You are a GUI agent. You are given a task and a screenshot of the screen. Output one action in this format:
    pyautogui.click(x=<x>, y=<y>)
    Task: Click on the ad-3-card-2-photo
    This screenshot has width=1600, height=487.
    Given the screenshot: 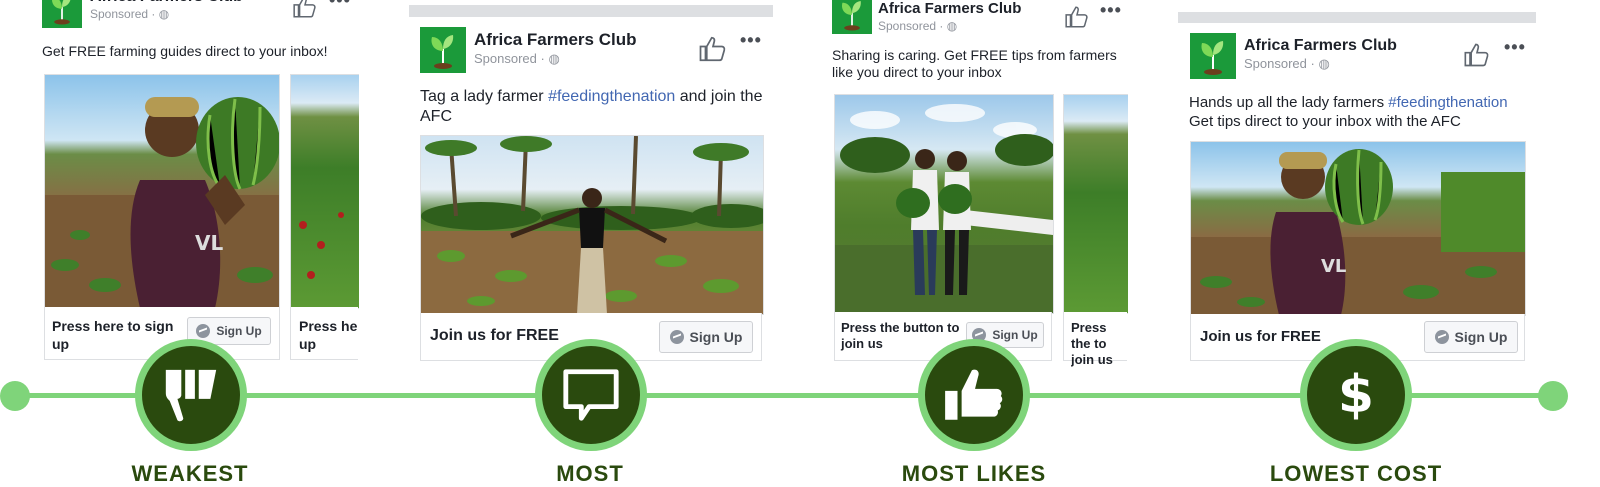 What is the action you would take?
    pyautogui.click(x=1095, y=204)
    